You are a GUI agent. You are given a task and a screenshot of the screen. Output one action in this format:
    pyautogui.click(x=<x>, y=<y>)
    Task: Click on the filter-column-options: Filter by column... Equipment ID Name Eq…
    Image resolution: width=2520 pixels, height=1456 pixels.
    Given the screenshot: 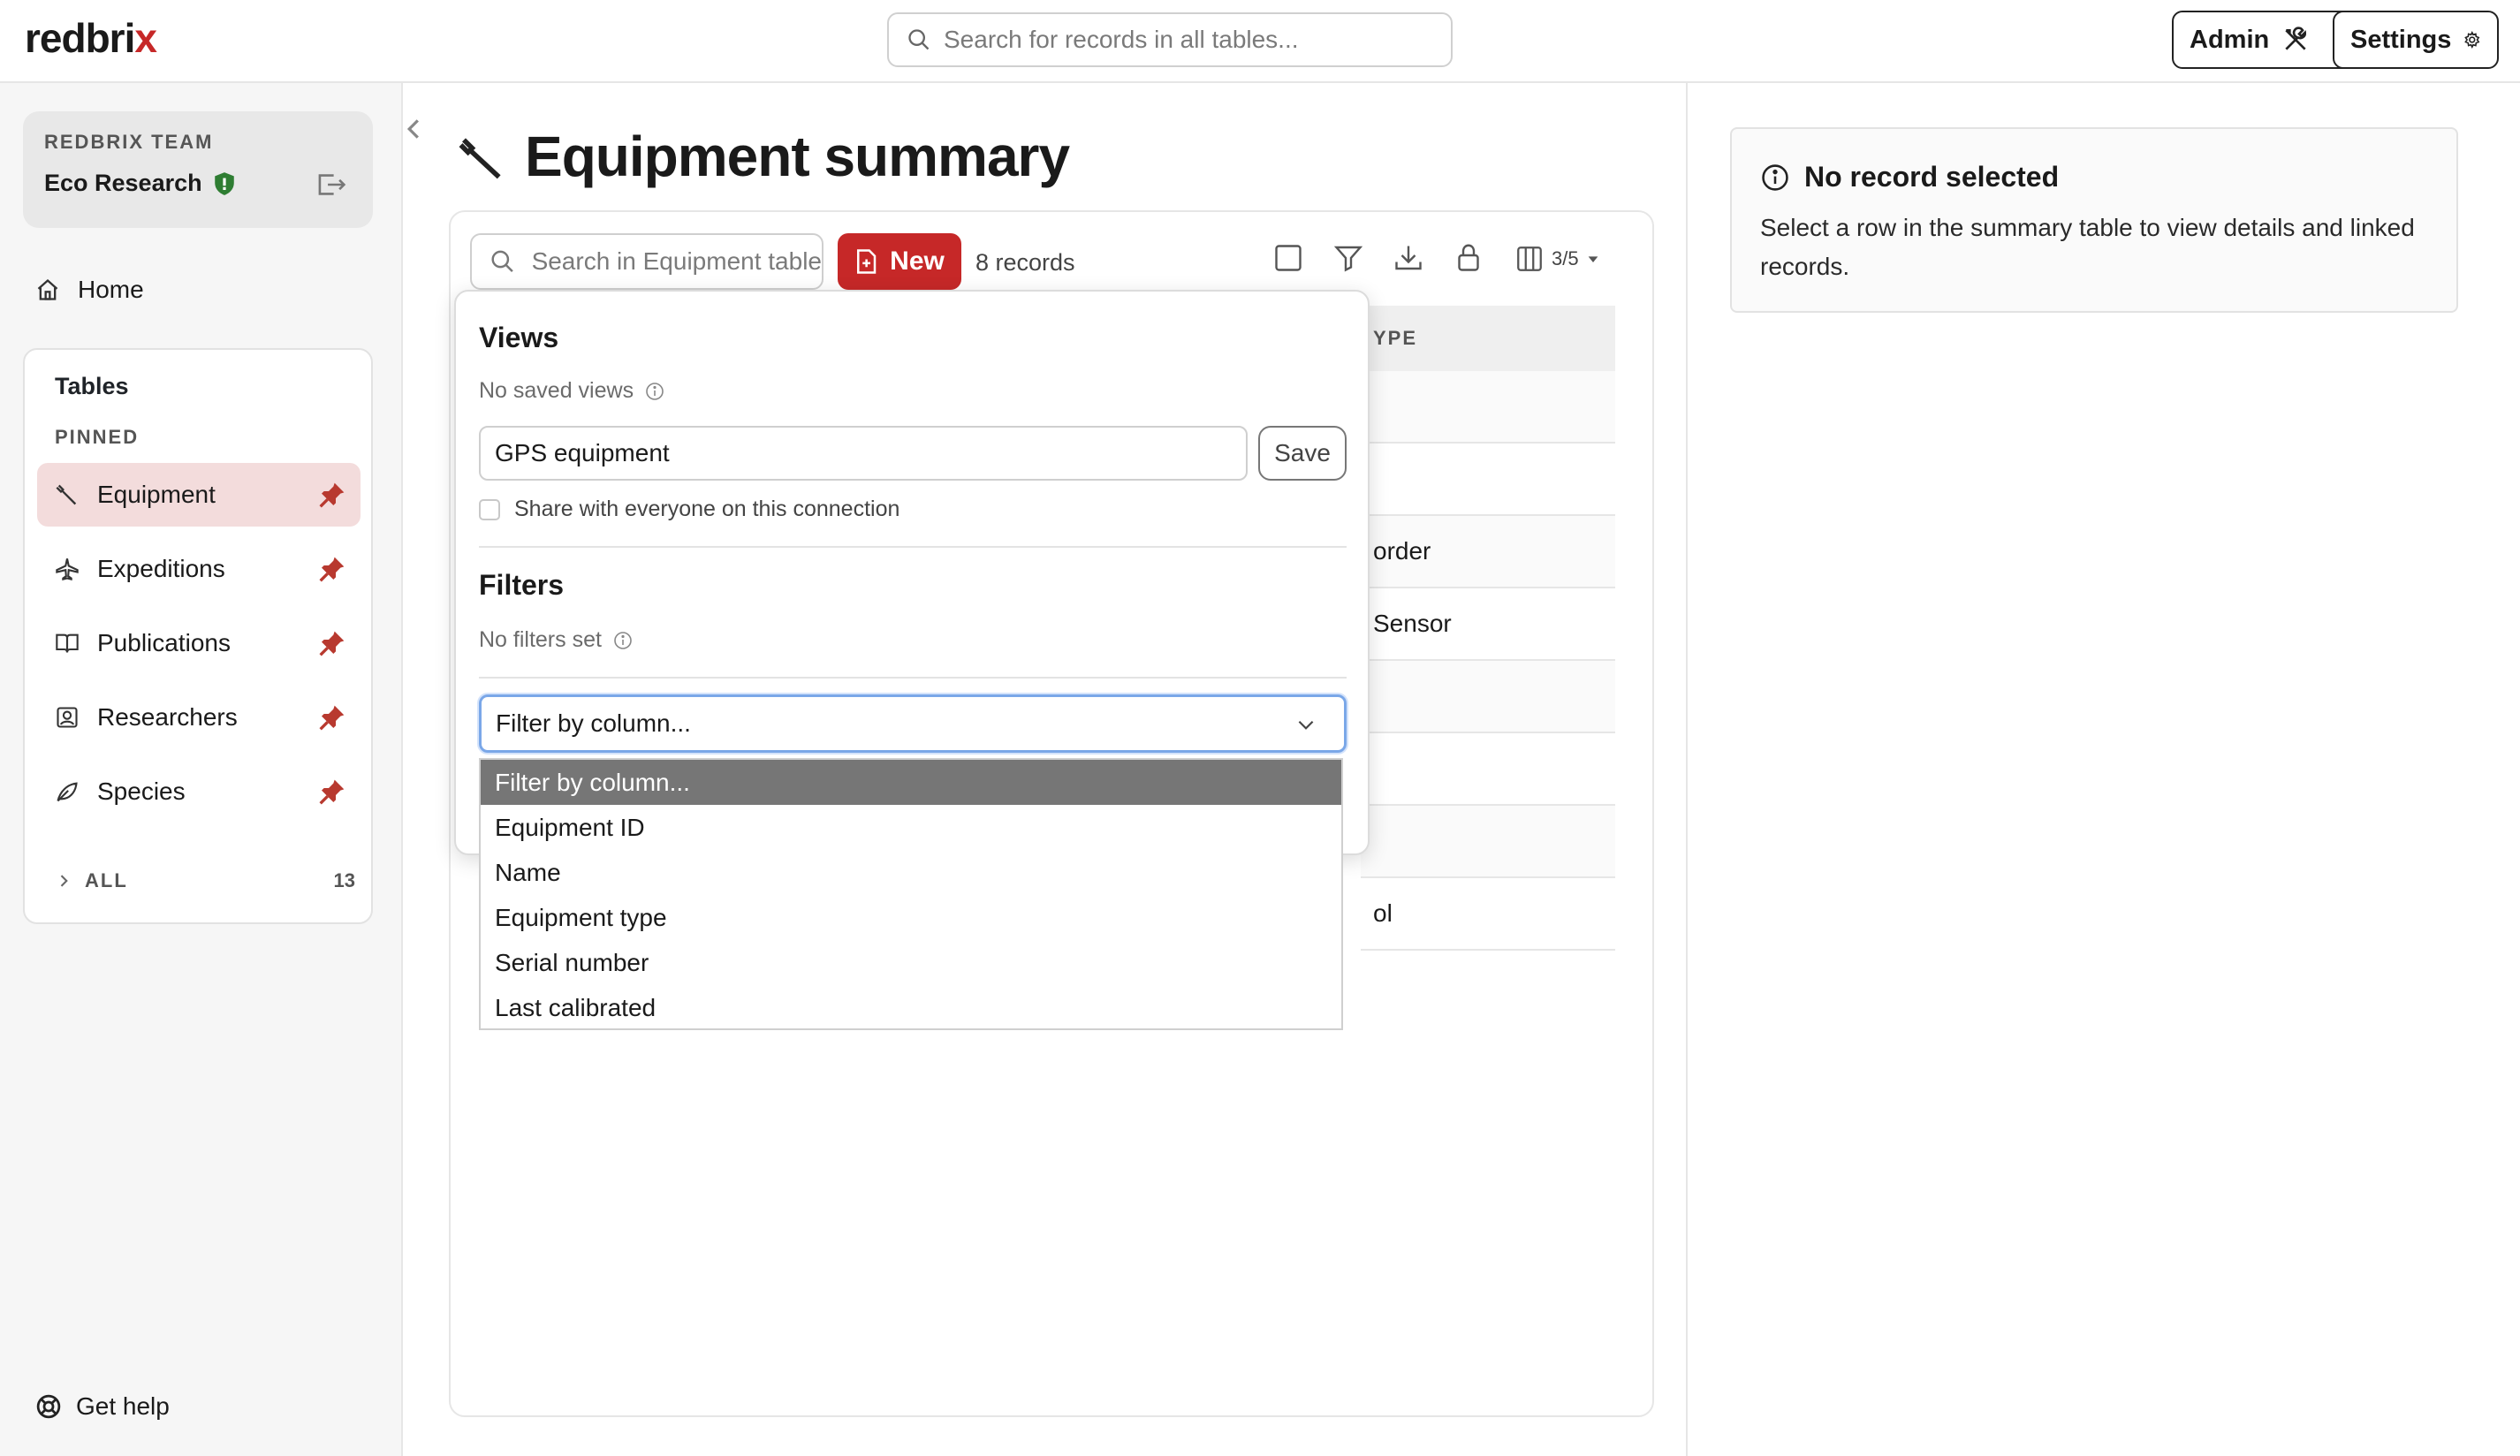 What is the action you would take?
    pyautogui.click(x=911, y=894)
    